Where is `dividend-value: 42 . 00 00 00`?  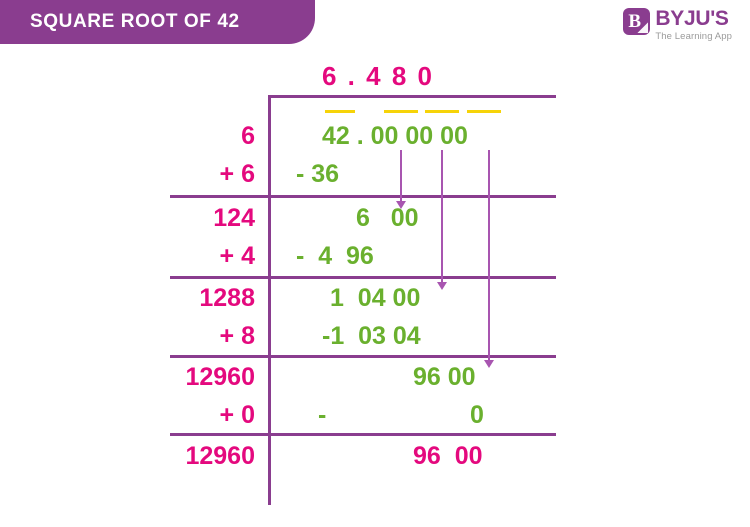 dividend-value: 42 . 00 00 00 is located at coordinates (395, 136).